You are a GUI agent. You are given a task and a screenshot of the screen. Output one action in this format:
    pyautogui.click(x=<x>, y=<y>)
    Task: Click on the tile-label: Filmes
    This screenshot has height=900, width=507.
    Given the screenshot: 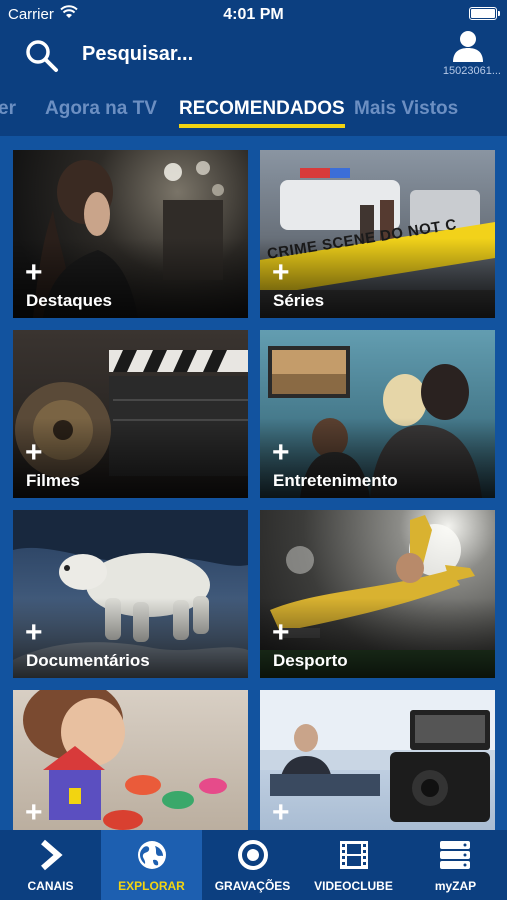 What is the action you would take?
    pyautogui.click(x=53, y=480)
    